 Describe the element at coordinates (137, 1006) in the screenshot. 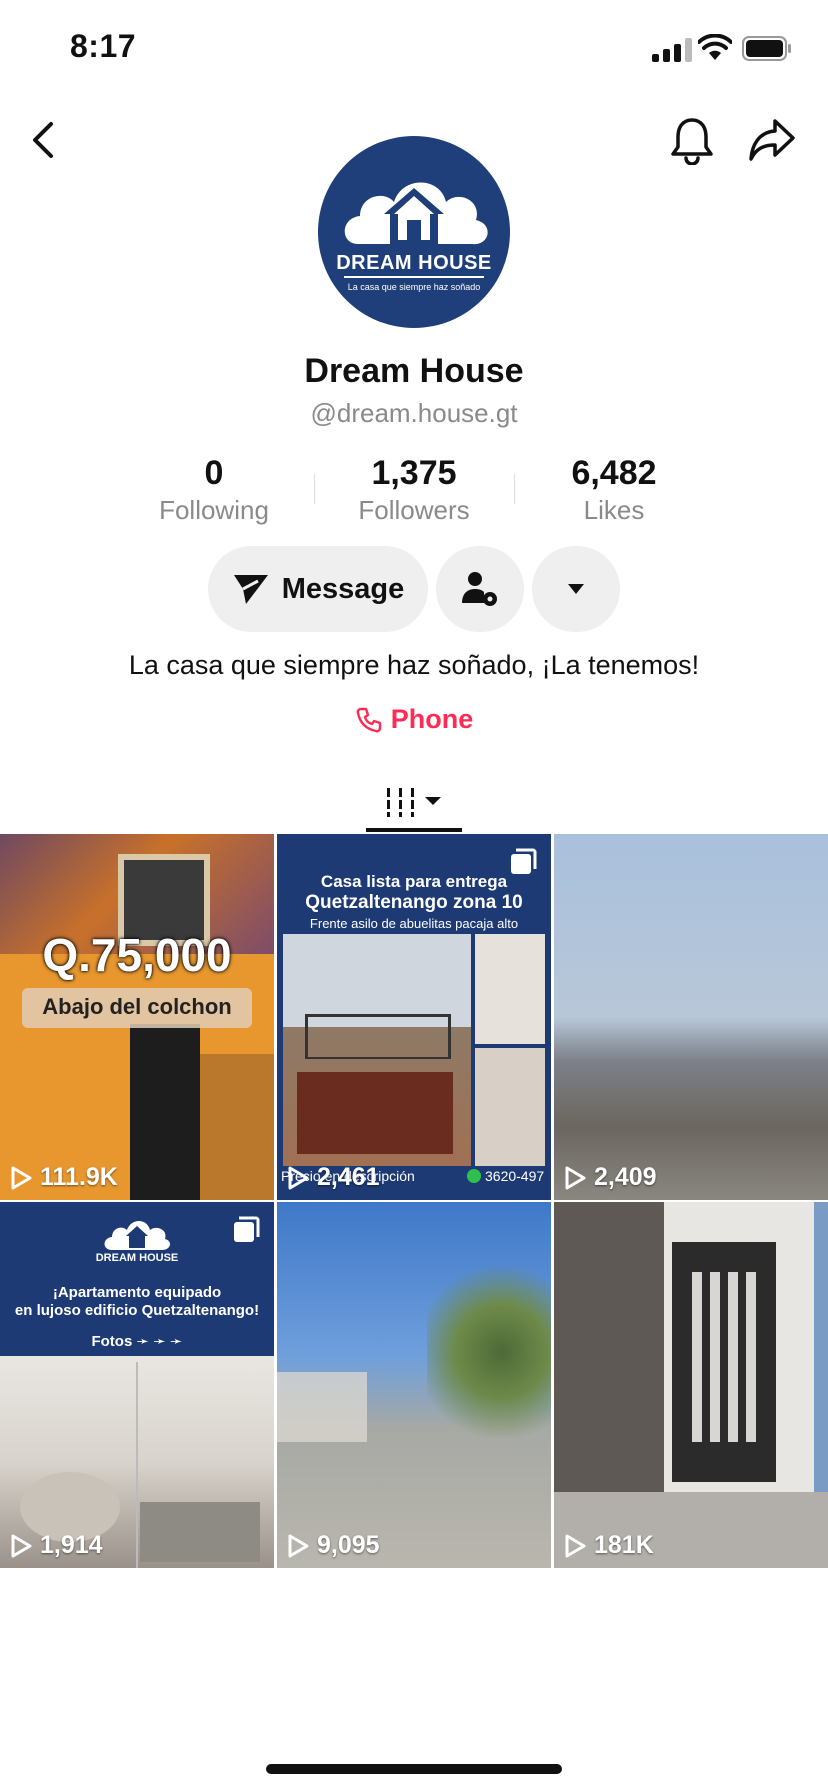

I see `video-caption: Abajo del colchon` at that location.